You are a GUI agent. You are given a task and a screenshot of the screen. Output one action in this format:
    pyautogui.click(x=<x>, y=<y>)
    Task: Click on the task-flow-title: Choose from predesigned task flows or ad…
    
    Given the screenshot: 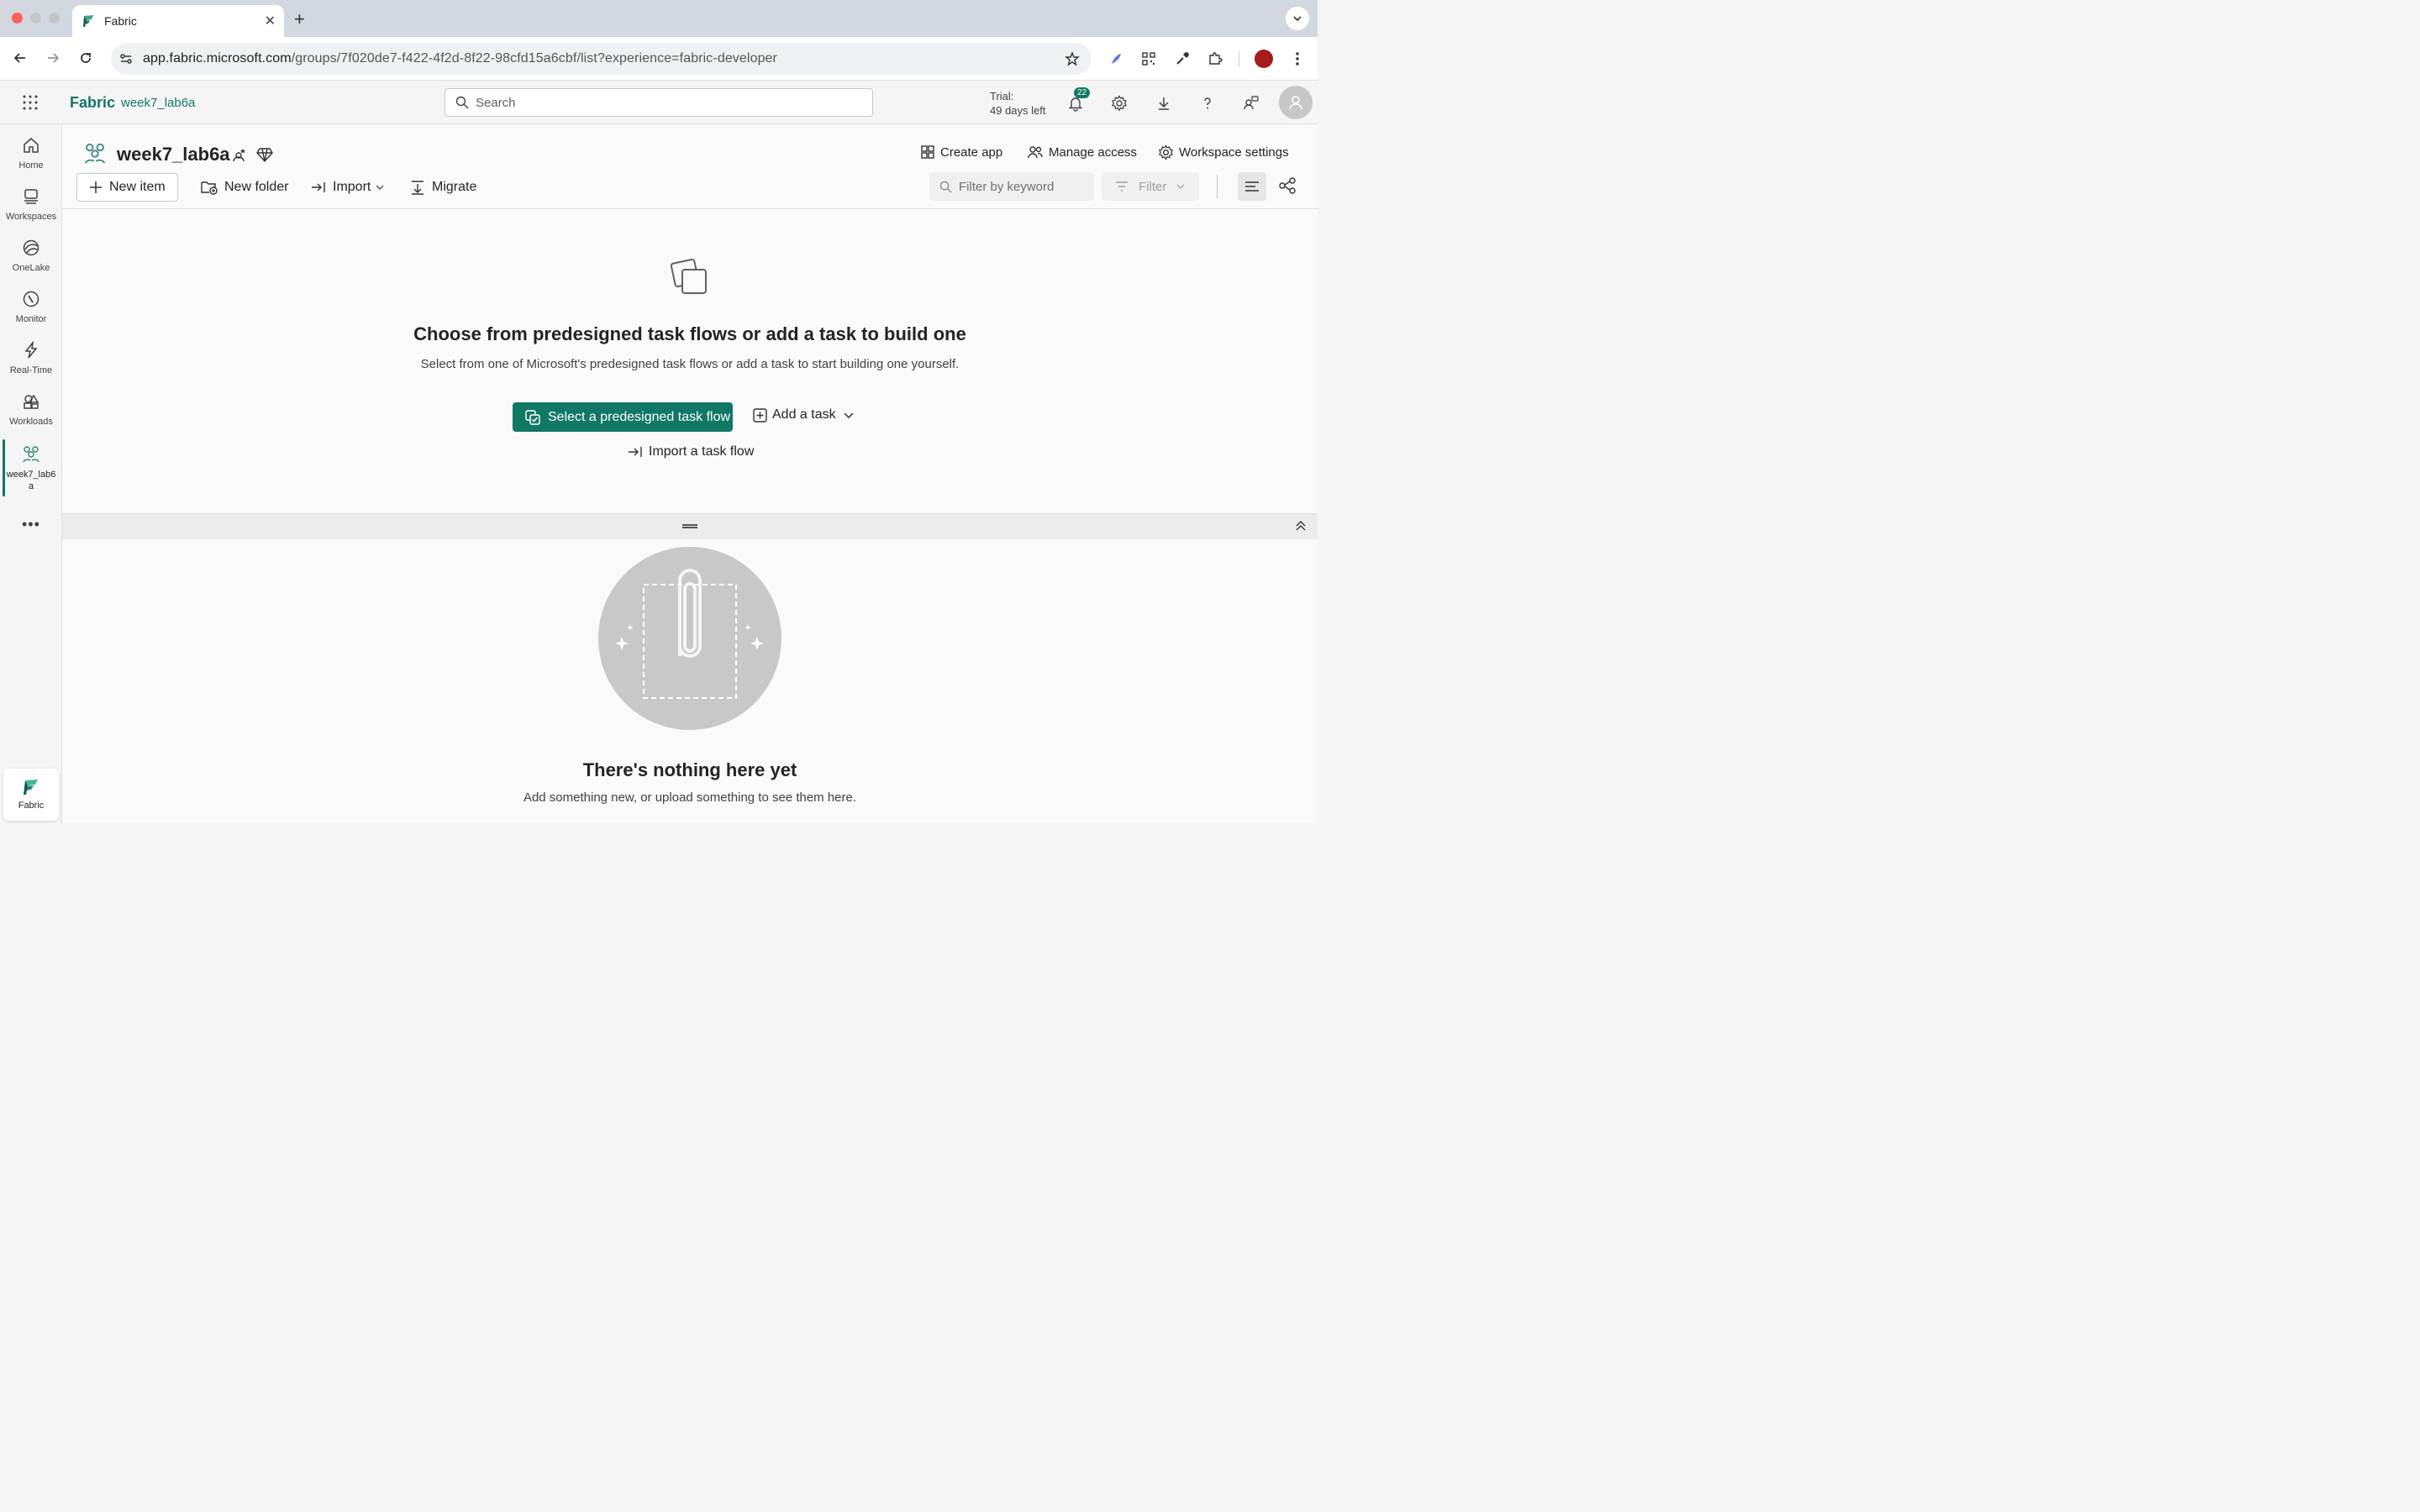 What is the action you would take?
    pyautogui.click(x=689, y=333)
    